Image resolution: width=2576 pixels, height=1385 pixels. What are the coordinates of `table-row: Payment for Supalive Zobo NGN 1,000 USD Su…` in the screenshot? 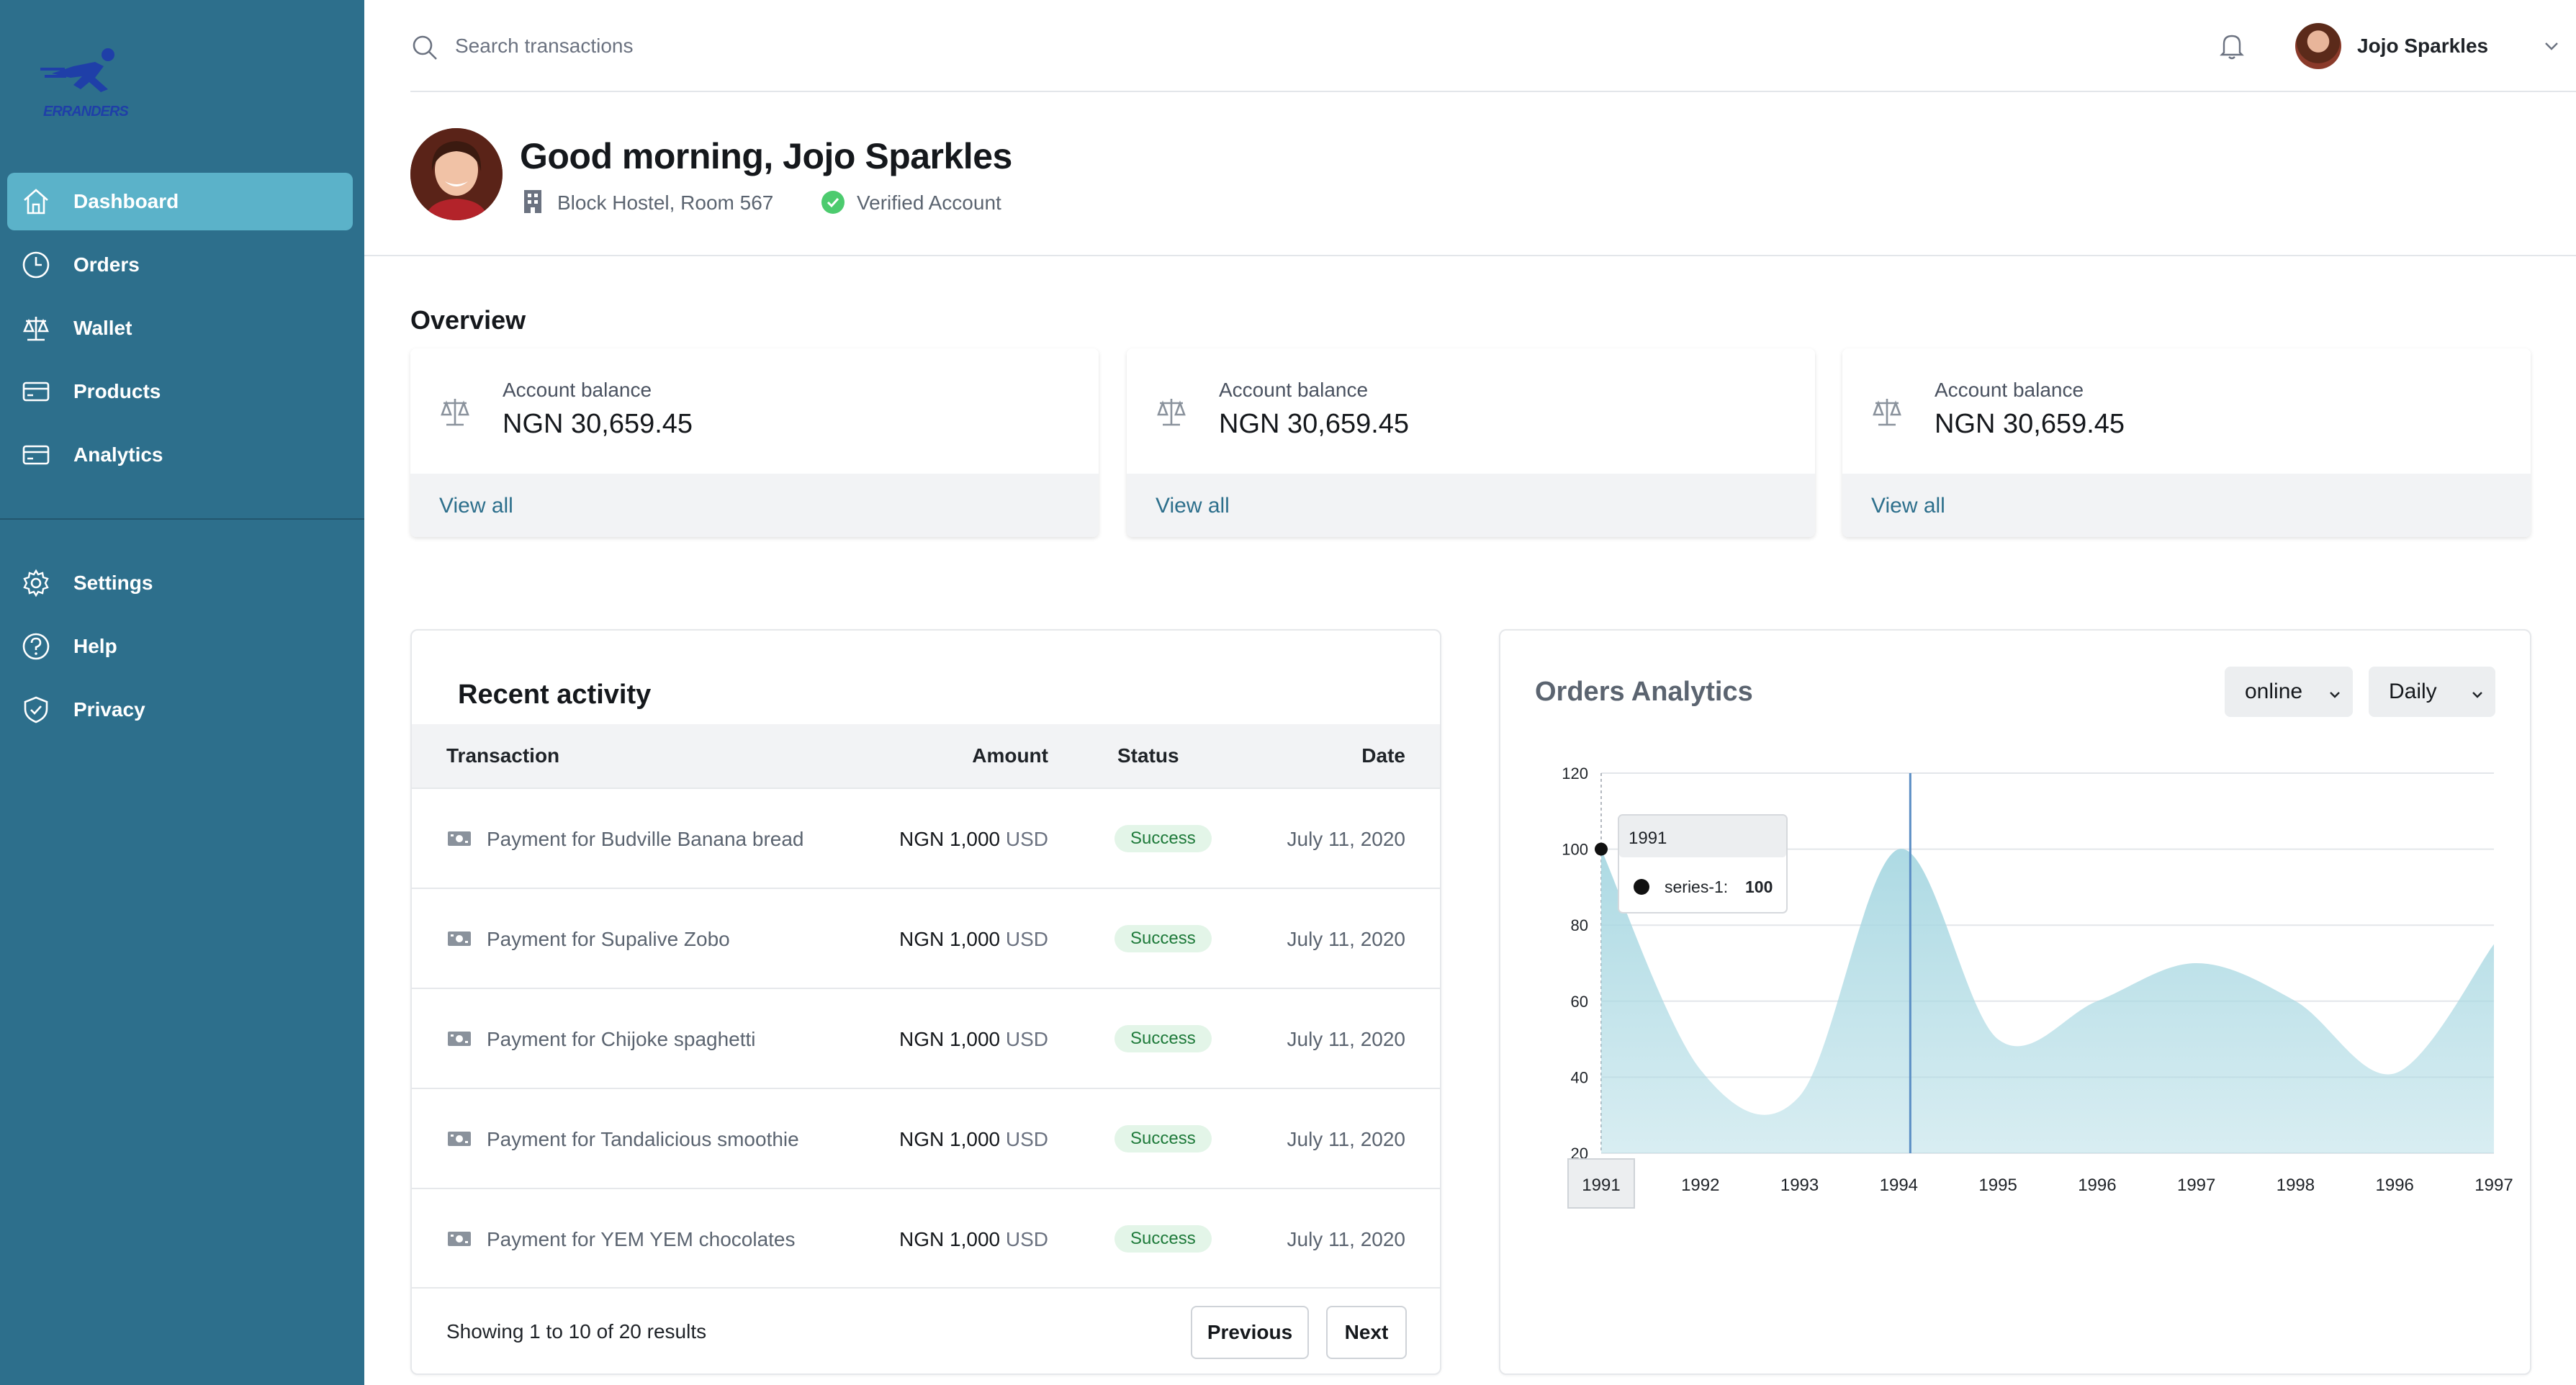 It's located at (926, 938).